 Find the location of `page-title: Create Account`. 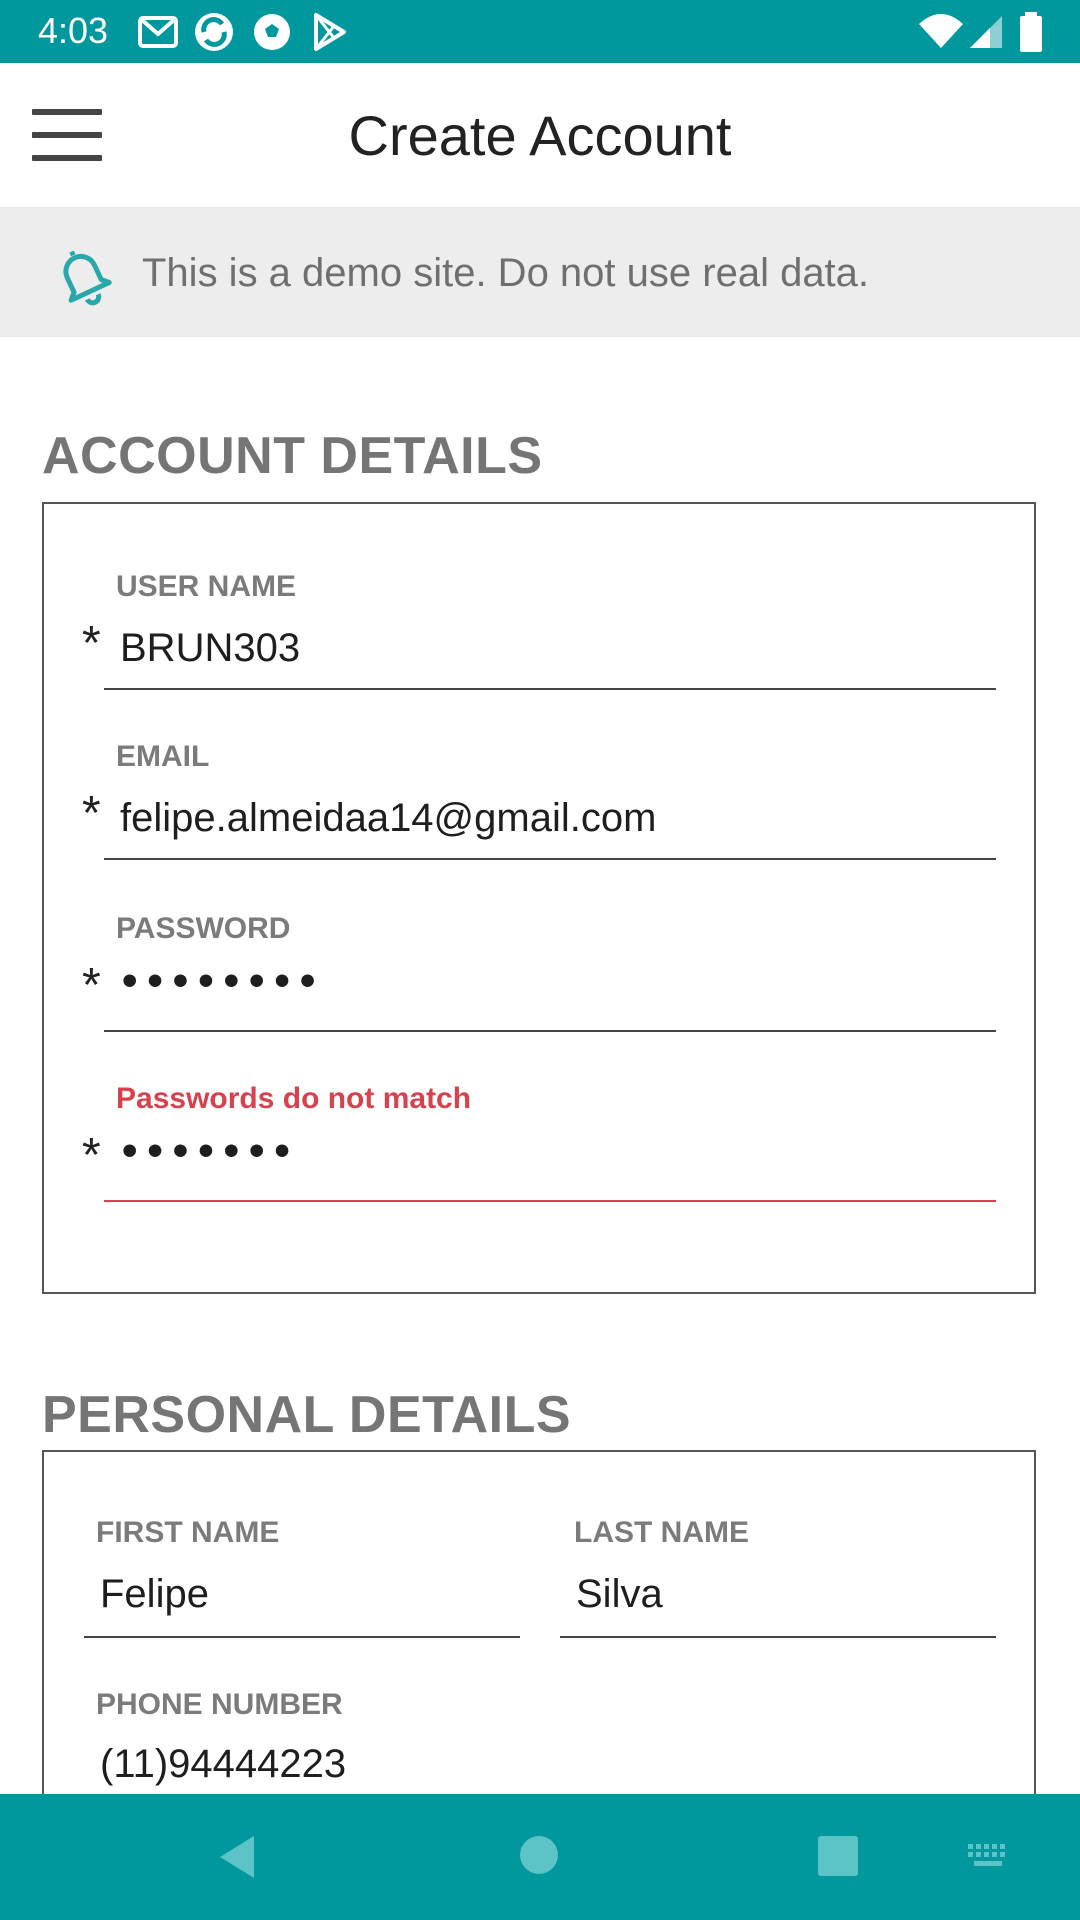

page-title: Create Account is located at coordinates (540, 135).